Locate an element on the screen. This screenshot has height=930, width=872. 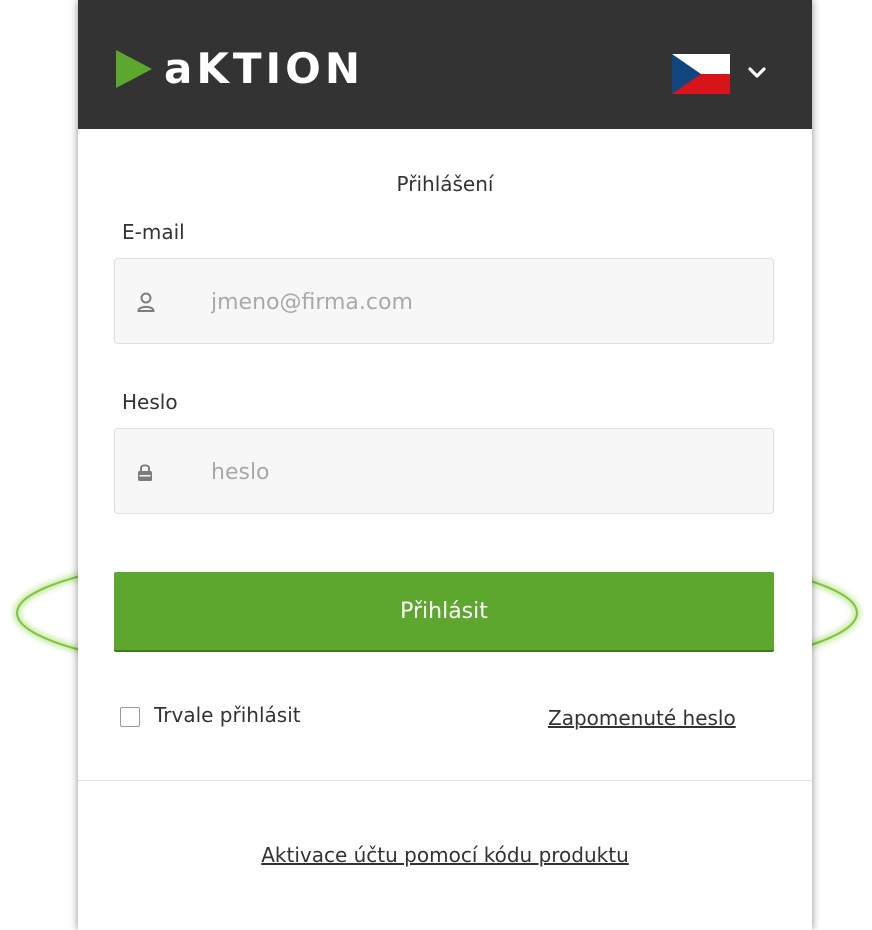
password-input is located at coordinates (481, 472).